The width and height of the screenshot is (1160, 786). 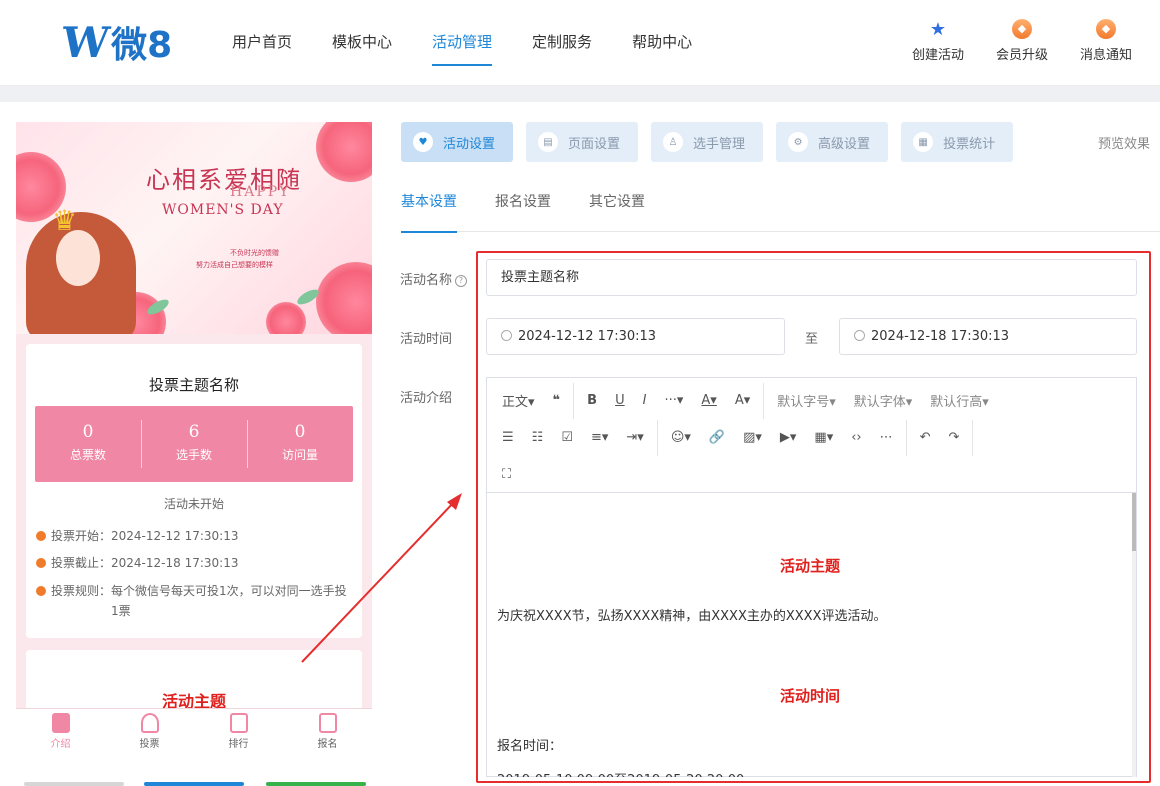 I want to click on logo: W 微8, so click(x=116, y=42).